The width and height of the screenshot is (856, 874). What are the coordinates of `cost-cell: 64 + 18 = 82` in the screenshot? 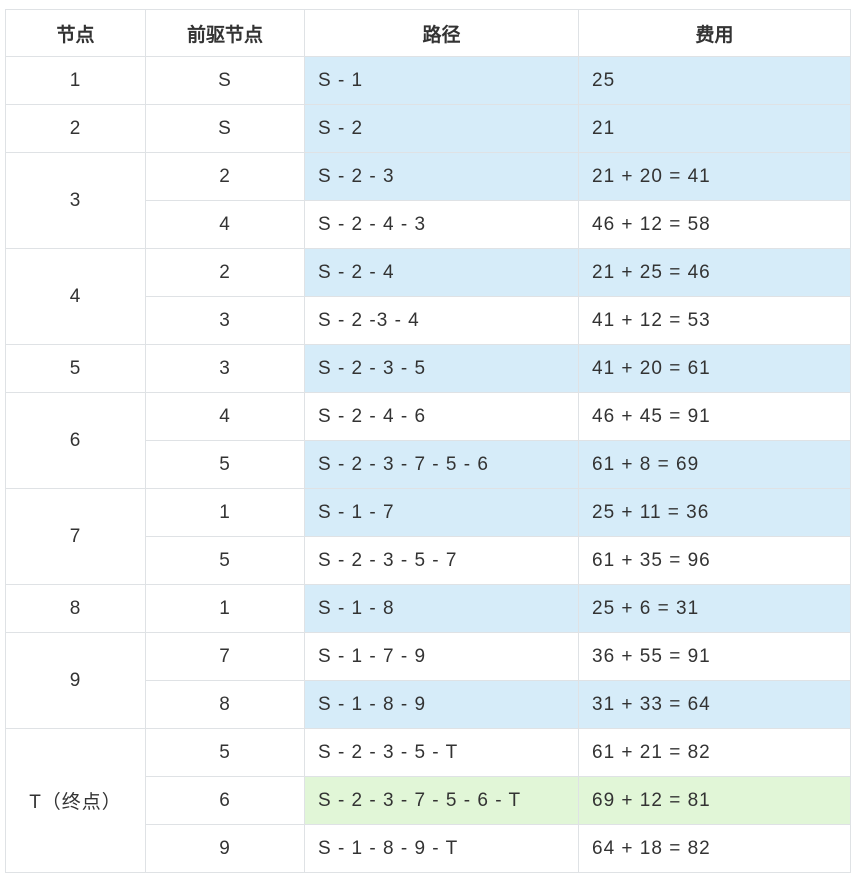 It's located at (714, 848).